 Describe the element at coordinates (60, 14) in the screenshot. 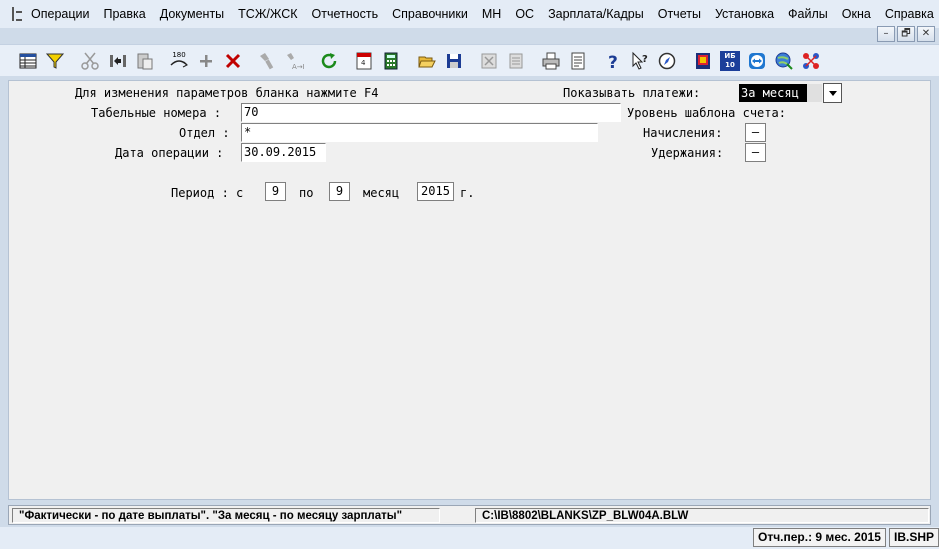

I see `menu-operations: Операции` at that location.